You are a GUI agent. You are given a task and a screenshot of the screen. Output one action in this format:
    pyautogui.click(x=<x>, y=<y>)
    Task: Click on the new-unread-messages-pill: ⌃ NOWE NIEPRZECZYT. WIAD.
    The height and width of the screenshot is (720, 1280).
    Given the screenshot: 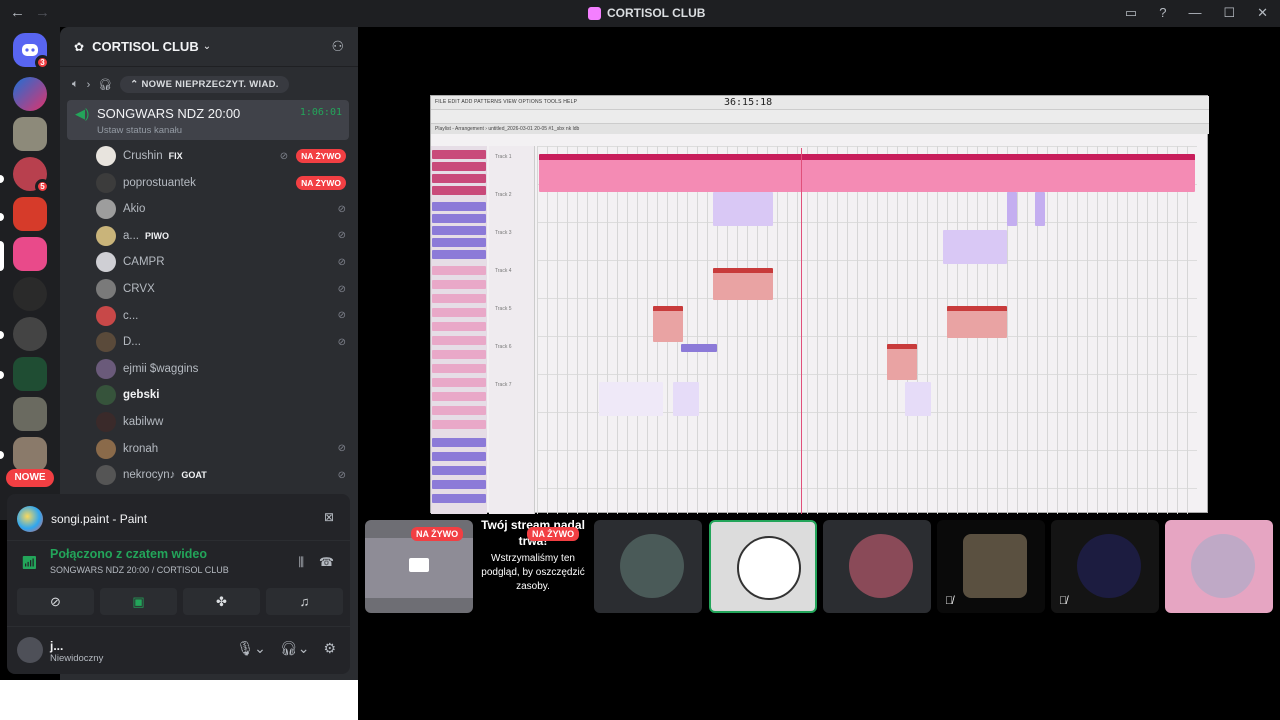 What is the action you would take?
    pyautogui.click(x=204, y=84)
    